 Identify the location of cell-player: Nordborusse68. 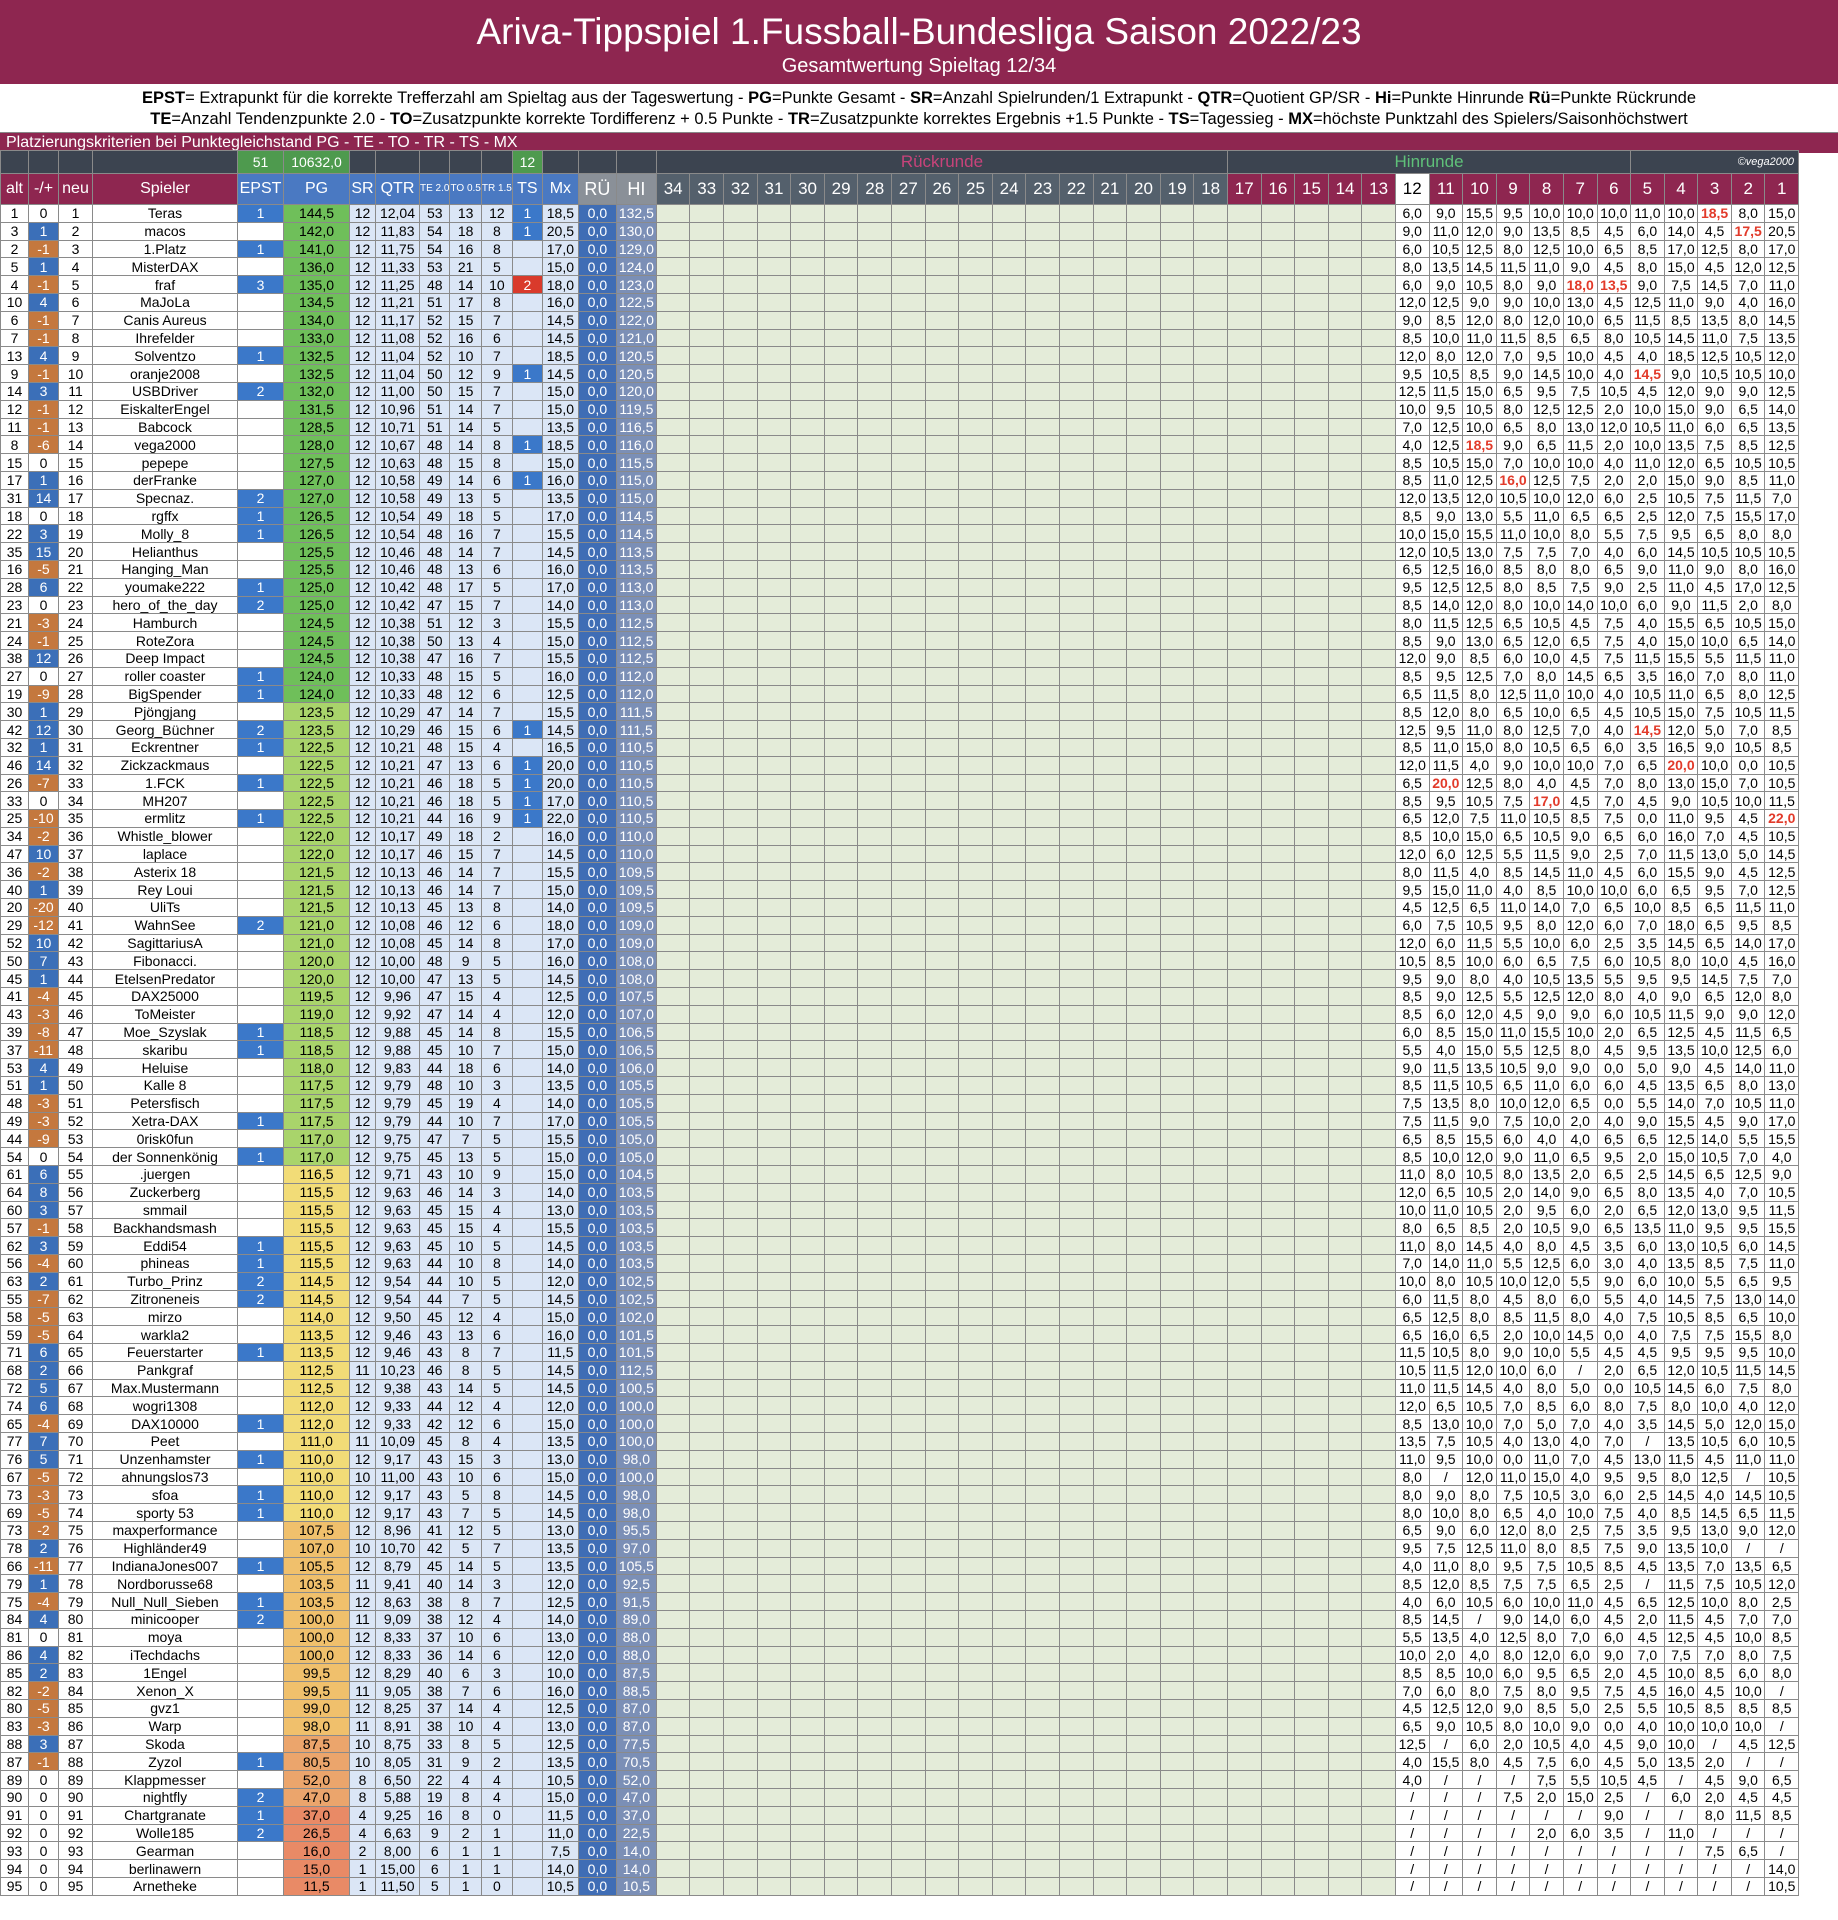
(165, 1584).